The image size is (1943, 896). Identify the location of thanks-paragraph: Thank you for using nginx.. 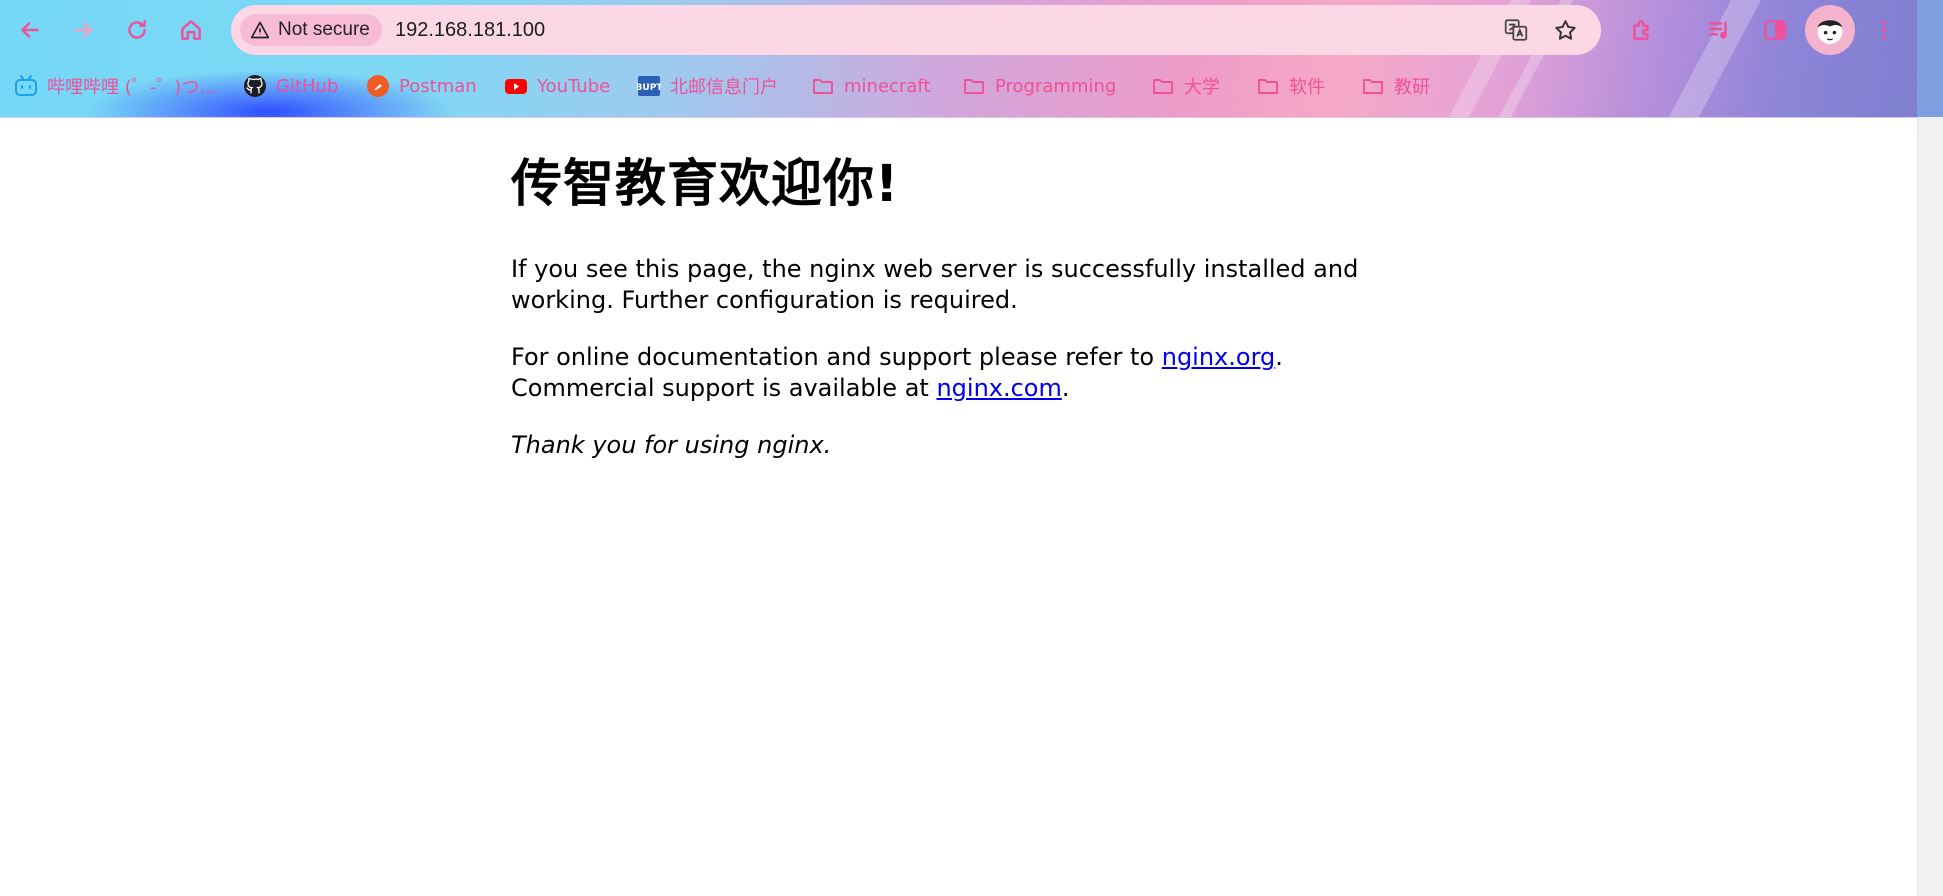
(671, 445).